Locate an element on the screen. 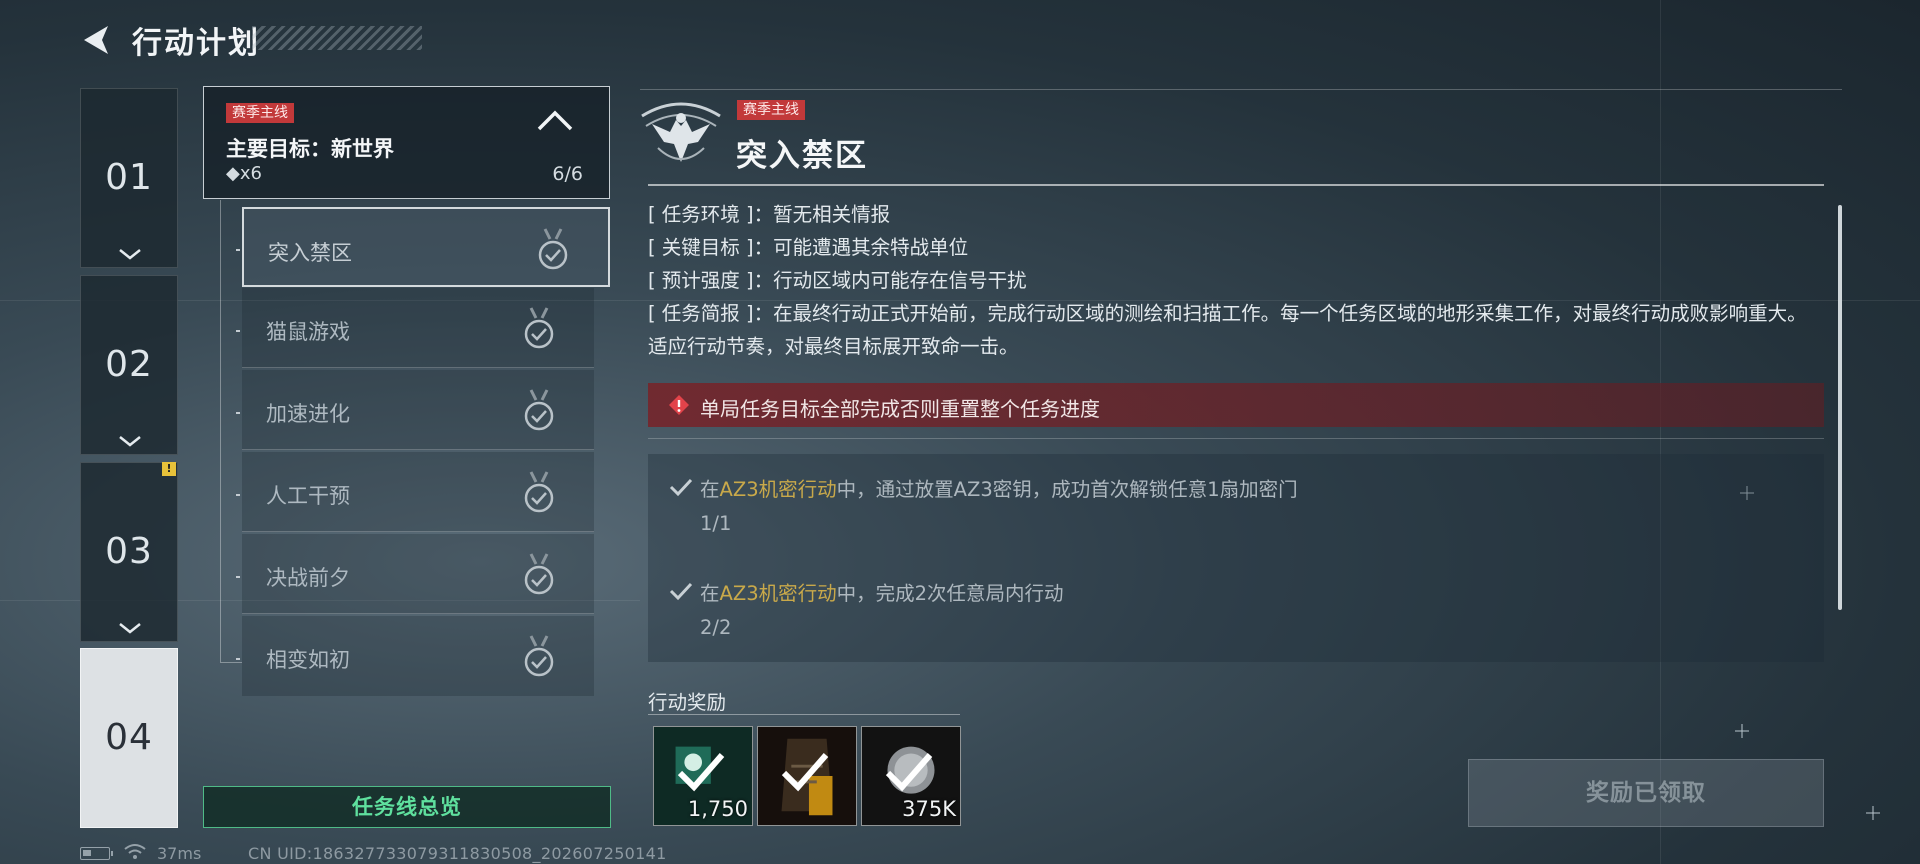  task-item: 人工干预 is located at coordinates (418, 492).